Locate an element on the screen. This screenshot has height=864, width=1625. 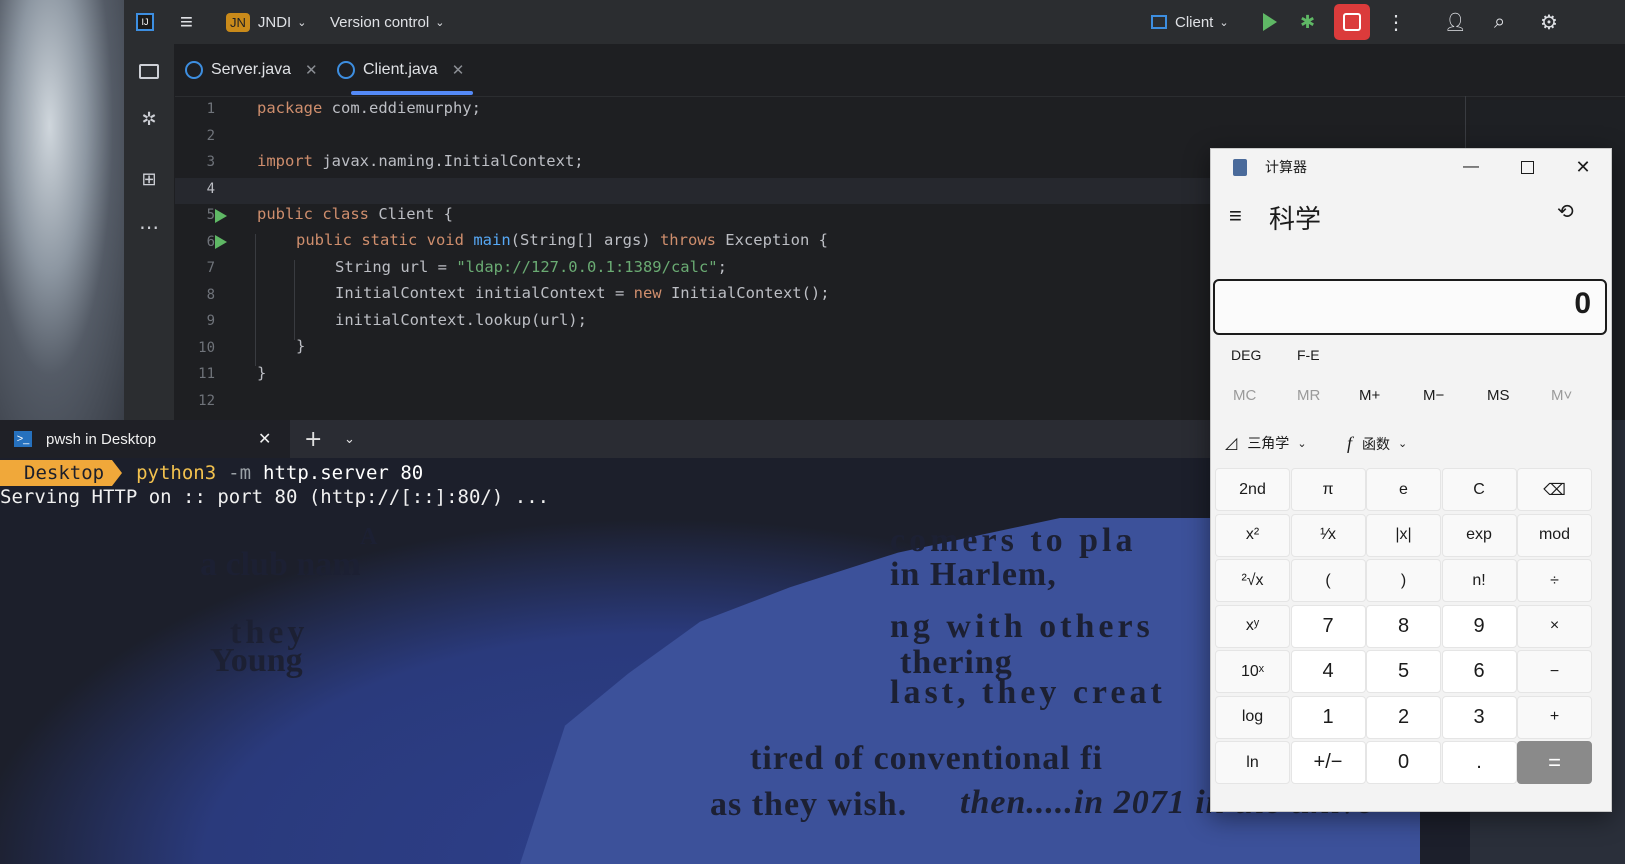
structure-icon: ⊞ is located at coordinates (149, 179).